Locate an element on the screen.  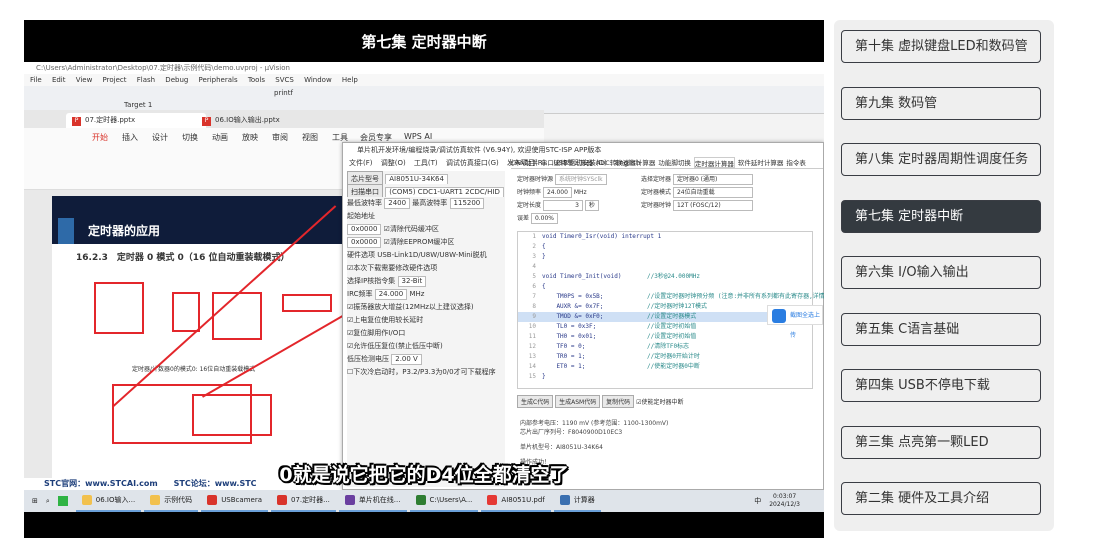
tab: ADC转换速度计算器 is located at coordinates (626, 162).